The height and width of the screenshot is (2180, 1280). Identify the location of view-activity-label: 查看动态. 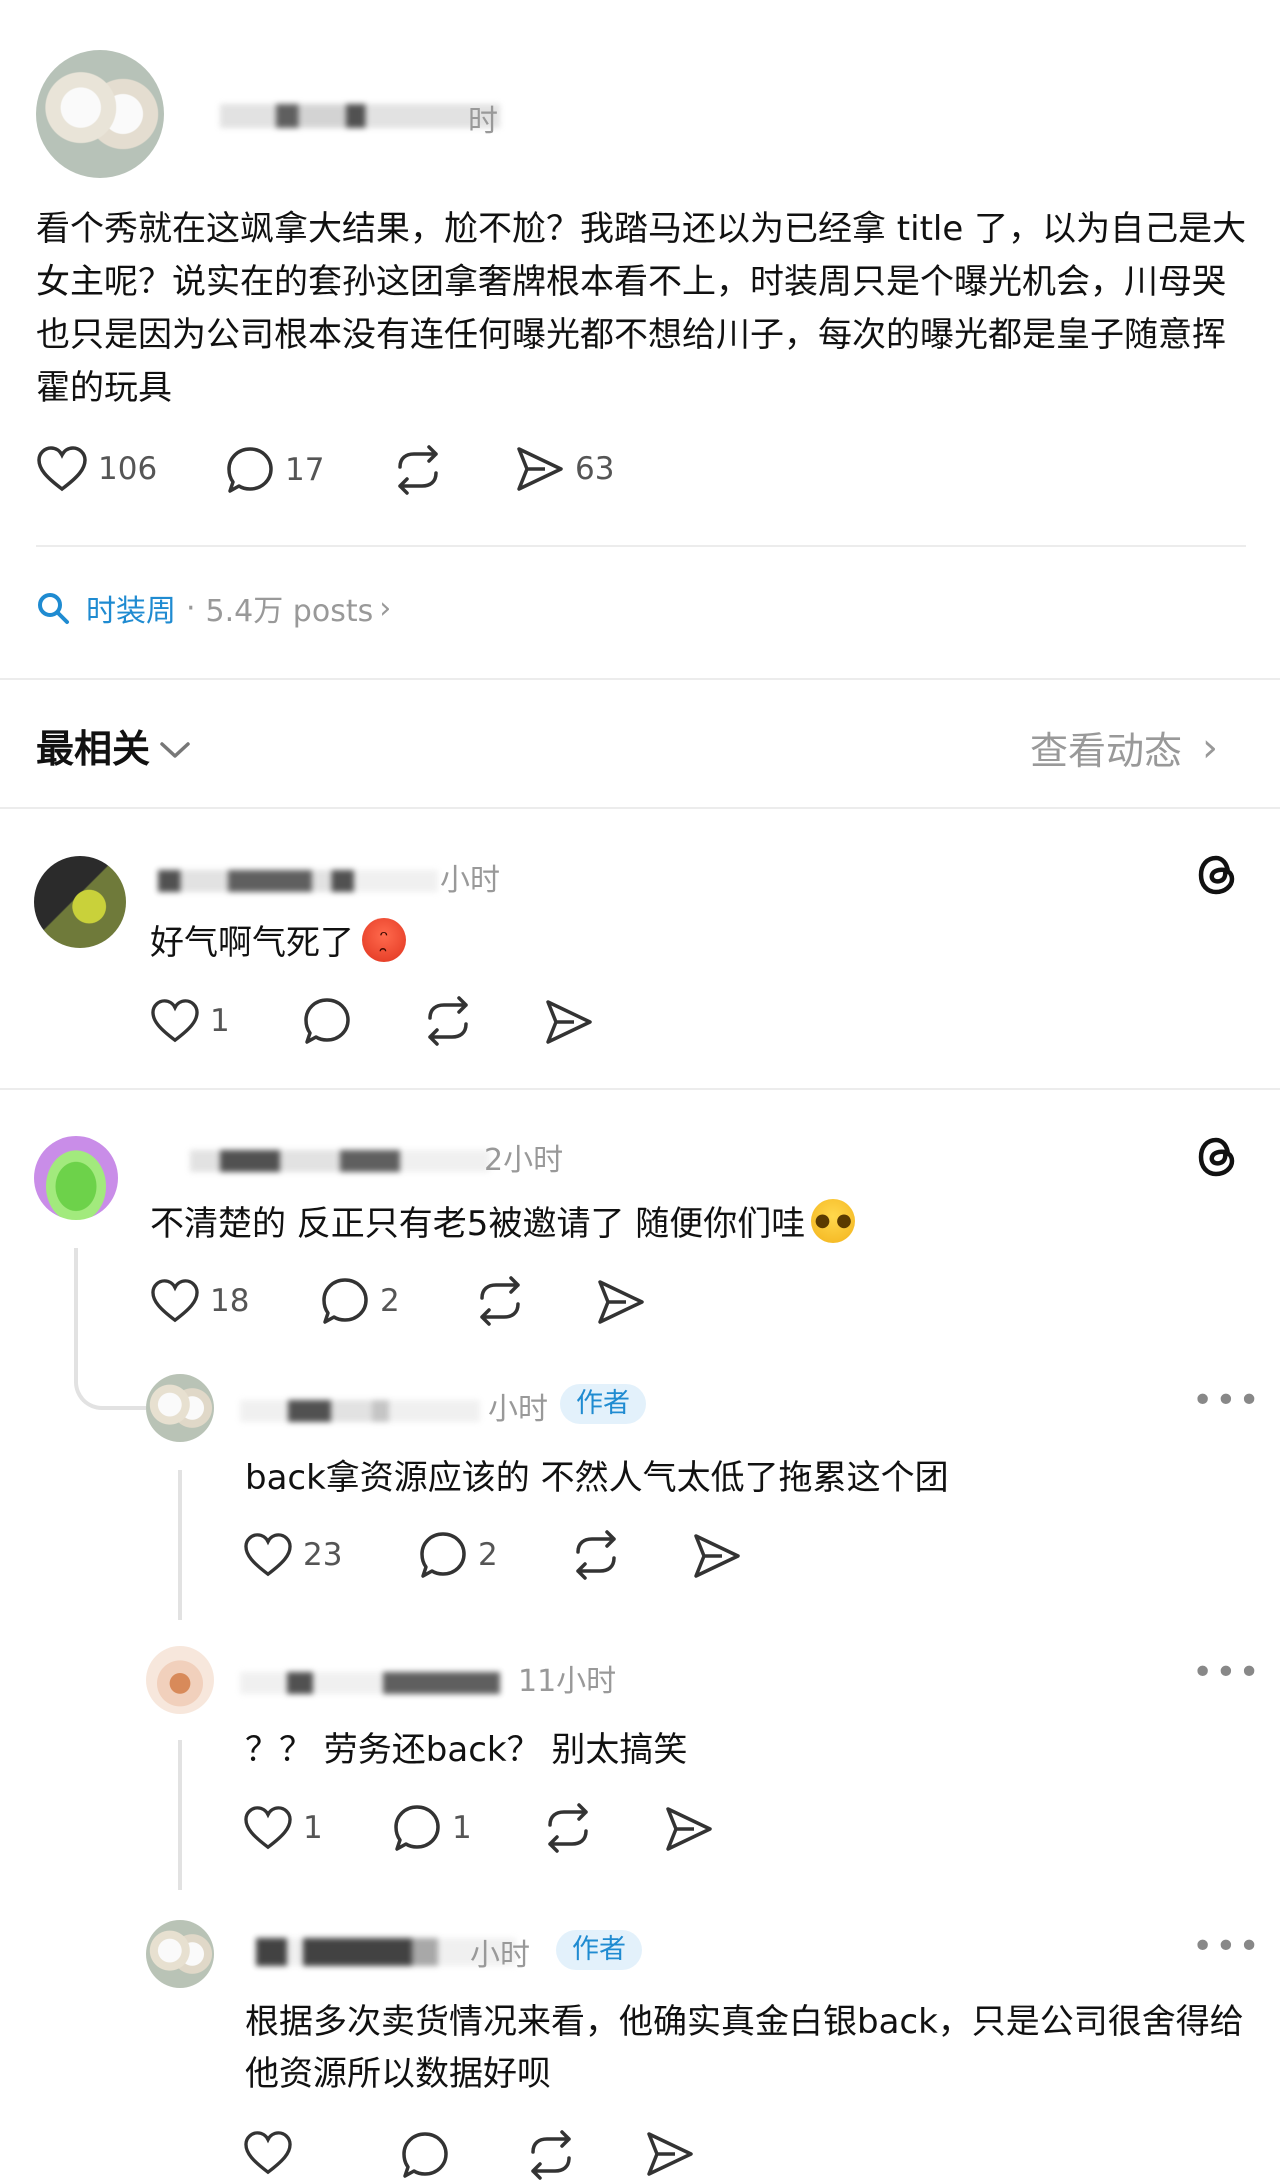
(1106, 751).